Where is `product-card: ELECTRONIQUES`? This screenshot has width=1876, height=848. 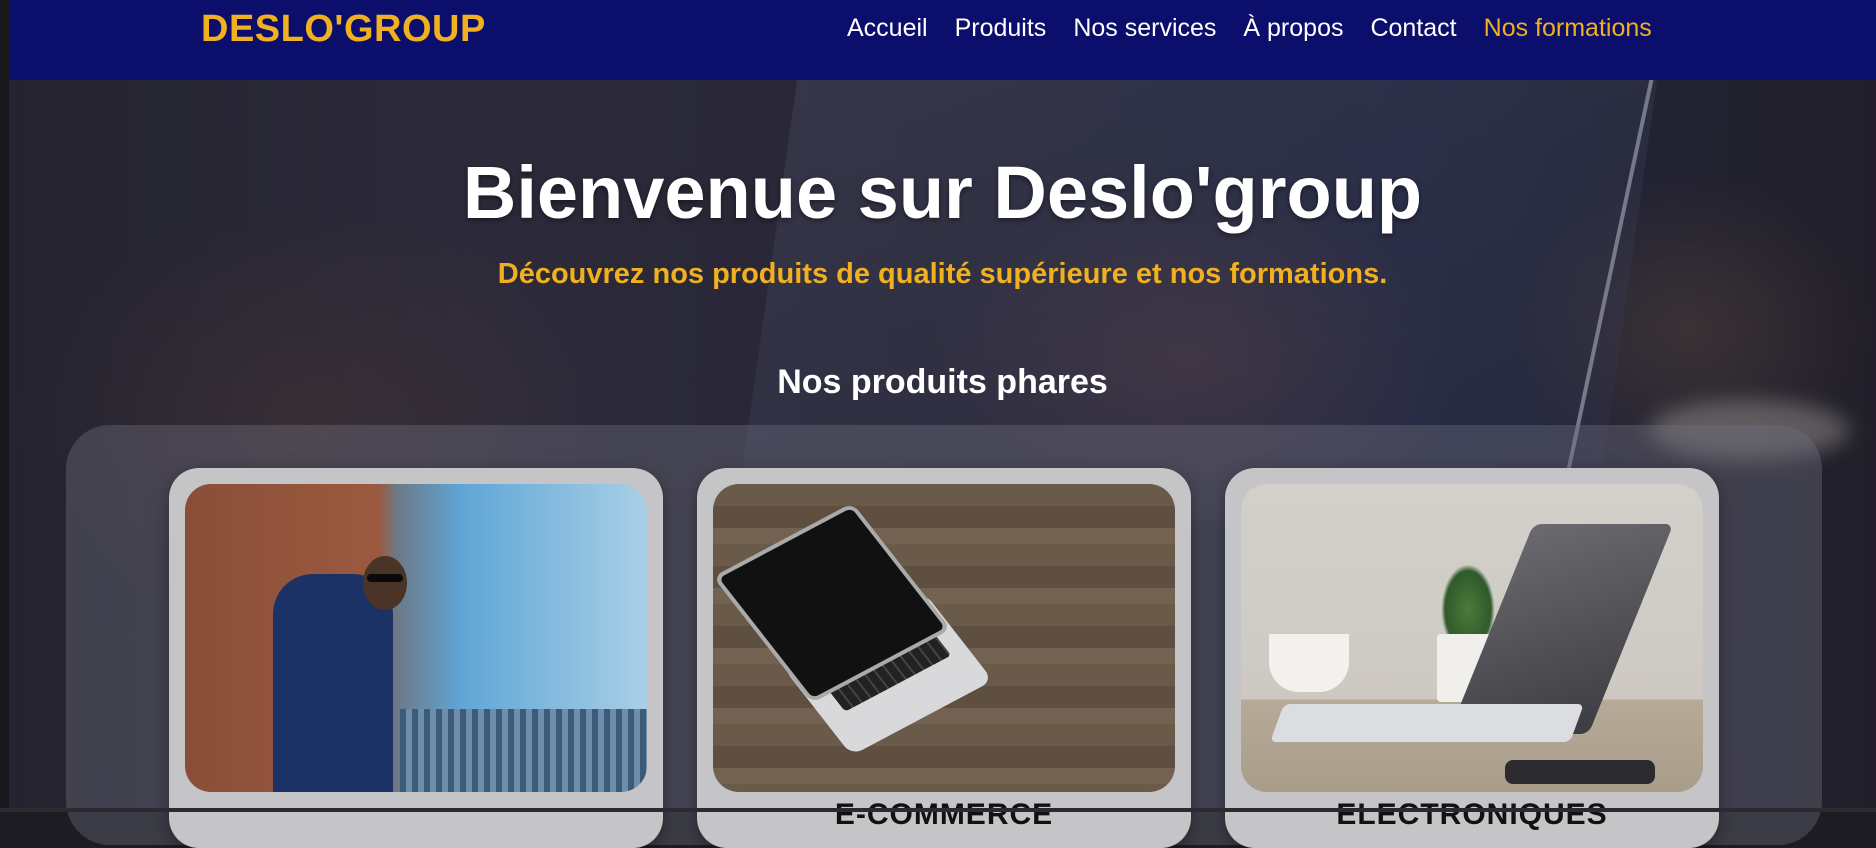 product-card: ELECTRONIQUES is located at coordinates (1472, 658).